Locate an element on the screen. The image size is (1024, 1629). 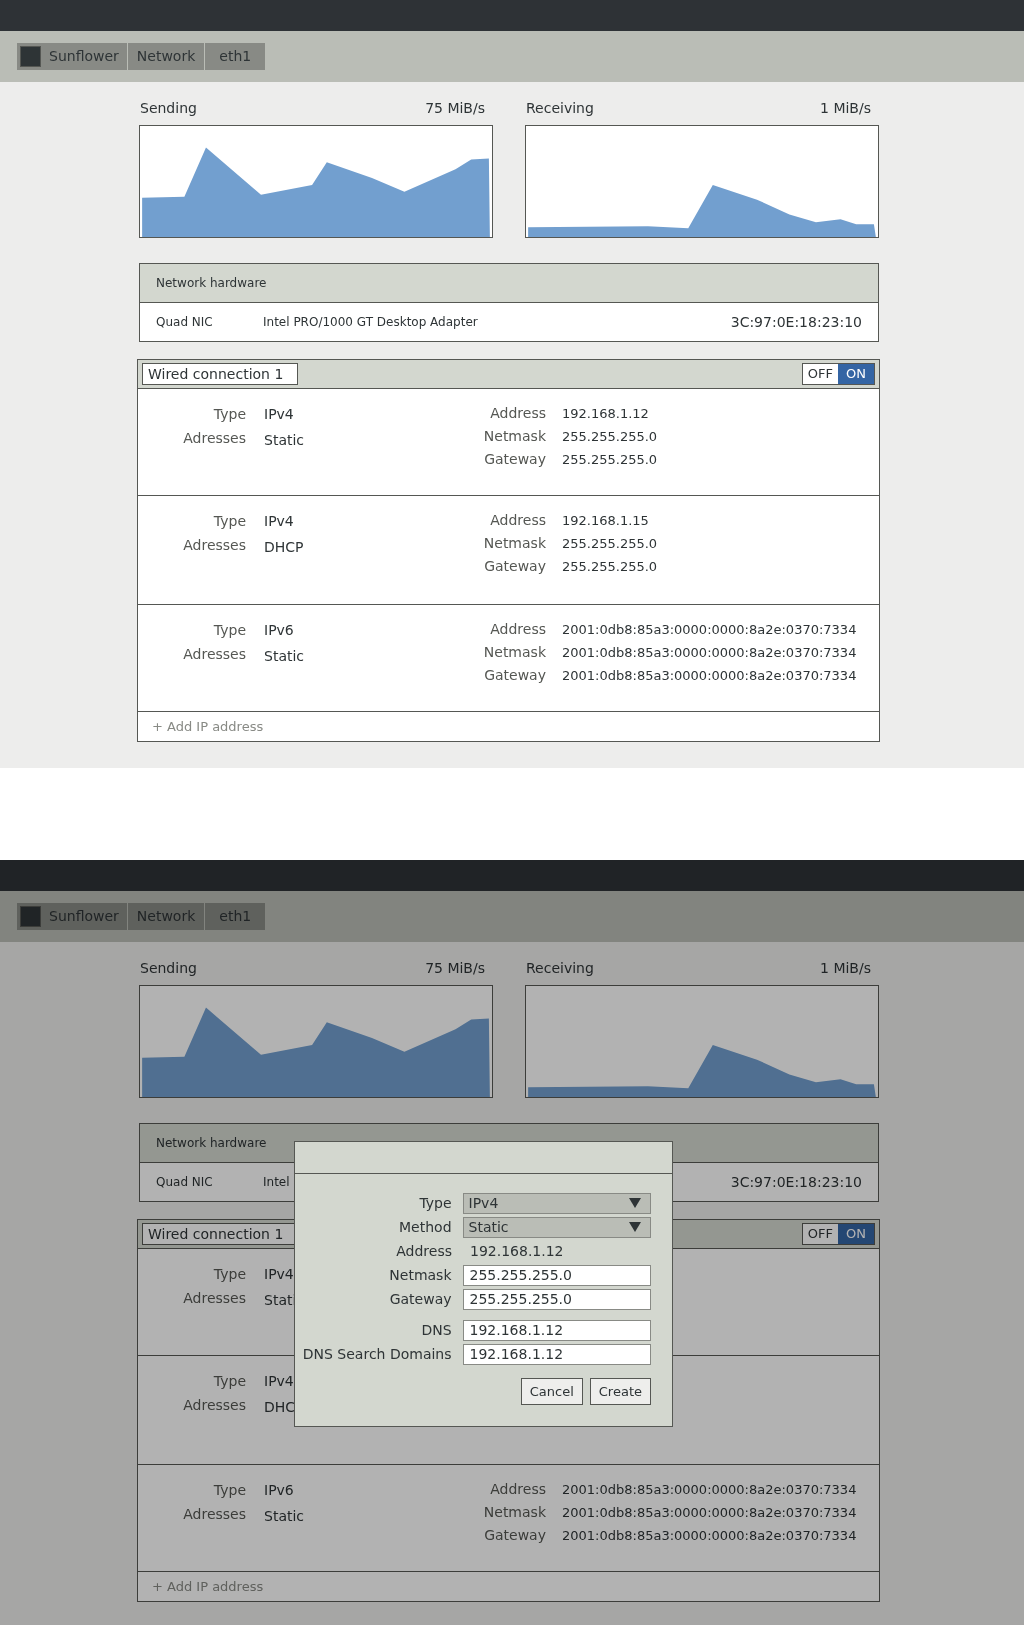
device-description: Intel PRO/1000 GT Desktop Adapter is located at coordinates (370, 322).